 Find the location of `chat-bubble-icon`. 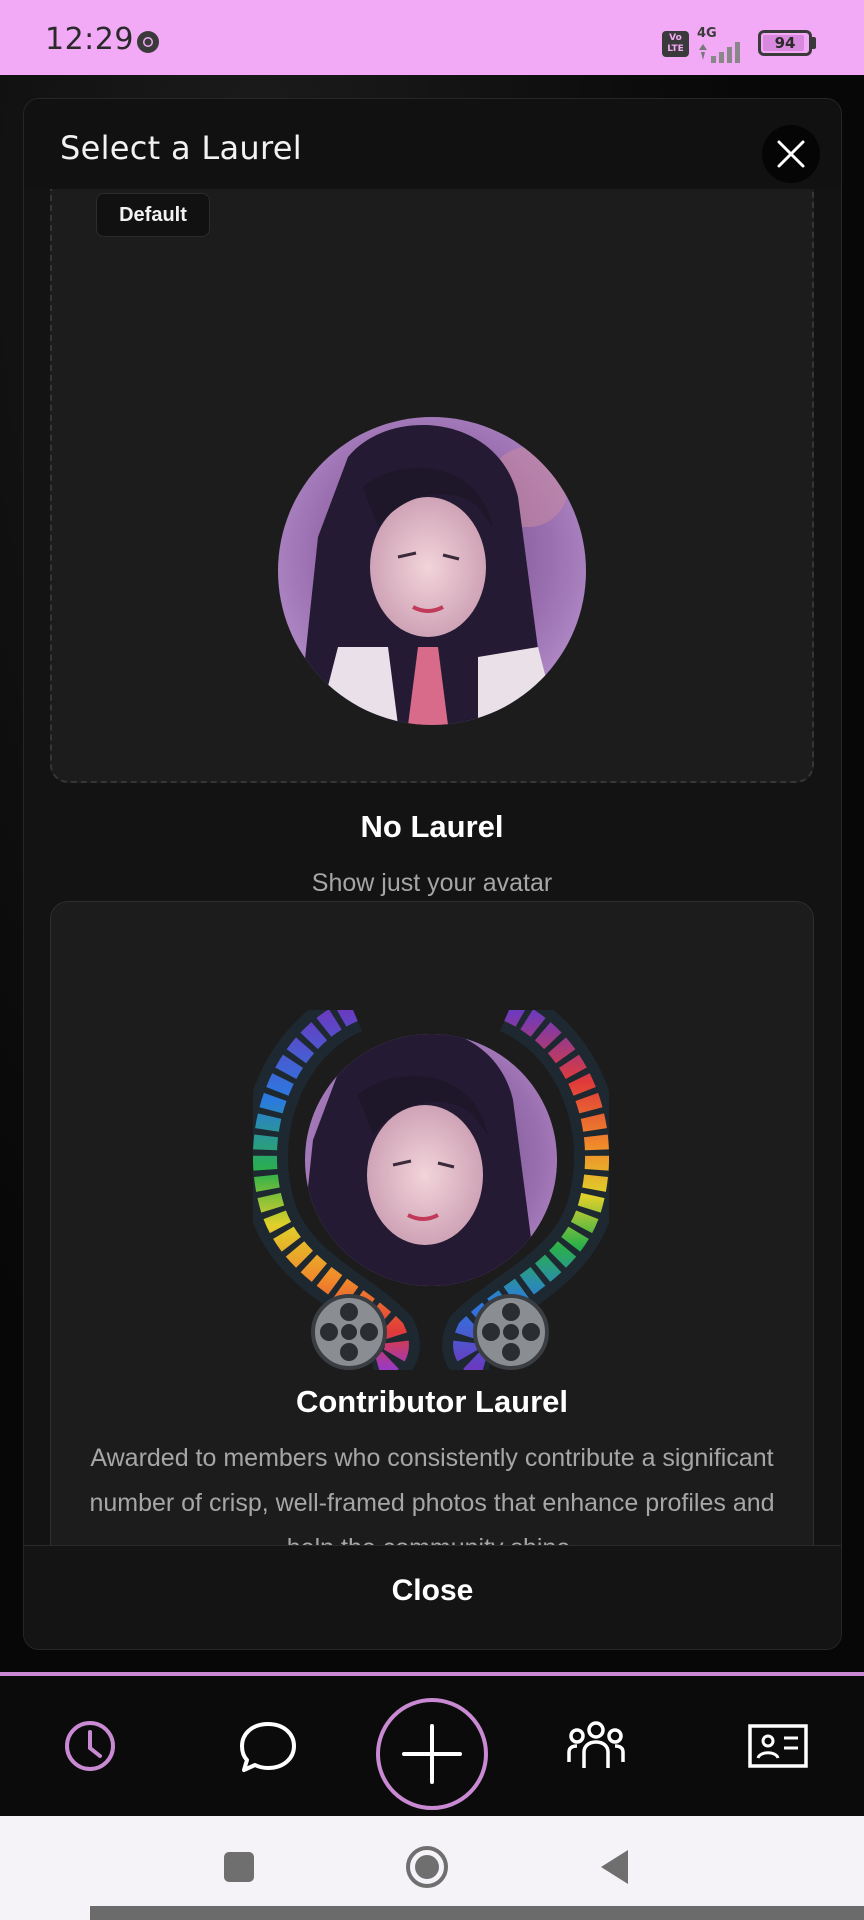

chat-bubble-icon is located at coordinates (268, 1747).